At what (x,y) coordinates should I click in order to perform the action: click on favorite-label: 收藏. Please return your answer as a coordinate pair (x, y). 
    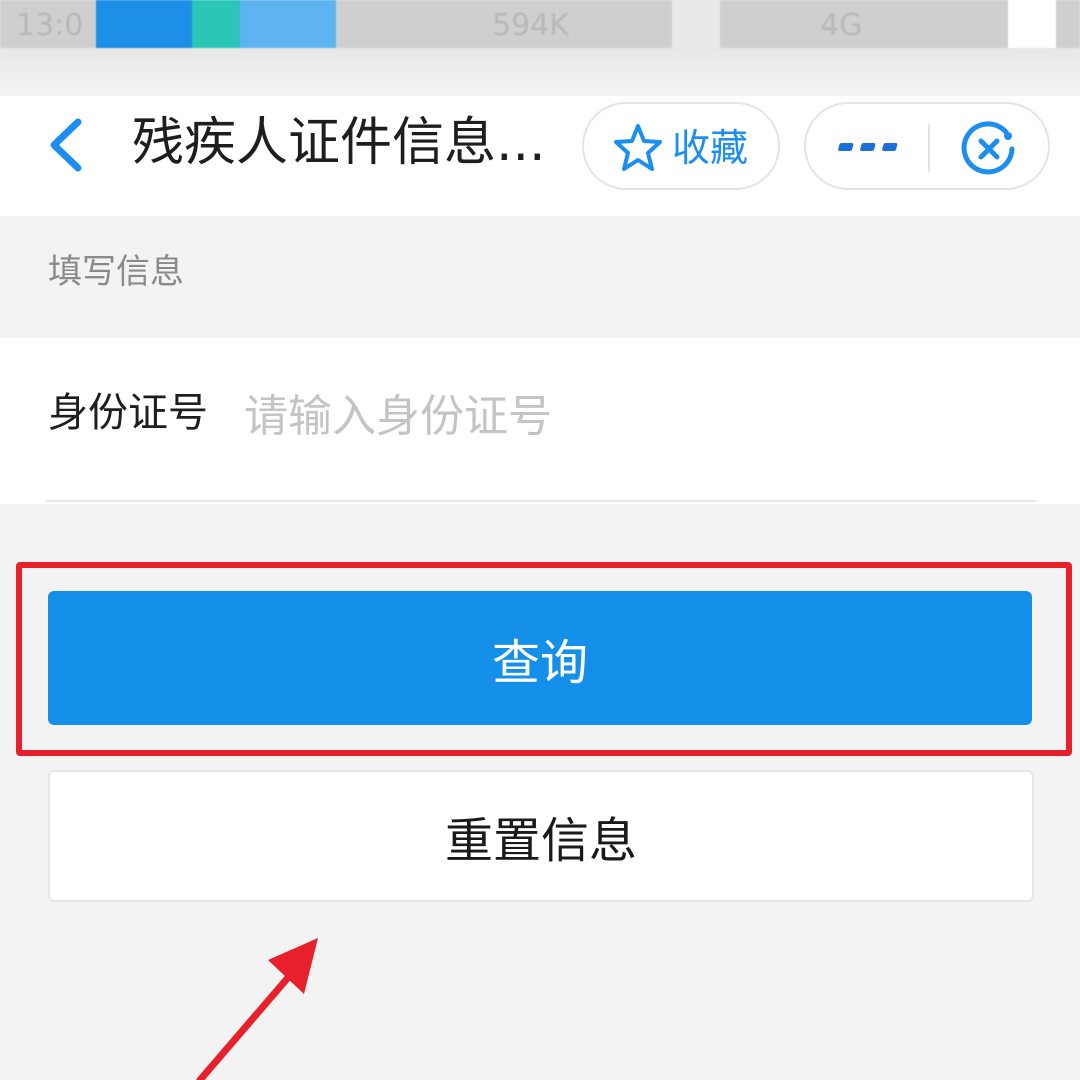
    Looking at the image, I should click on (710, 148).